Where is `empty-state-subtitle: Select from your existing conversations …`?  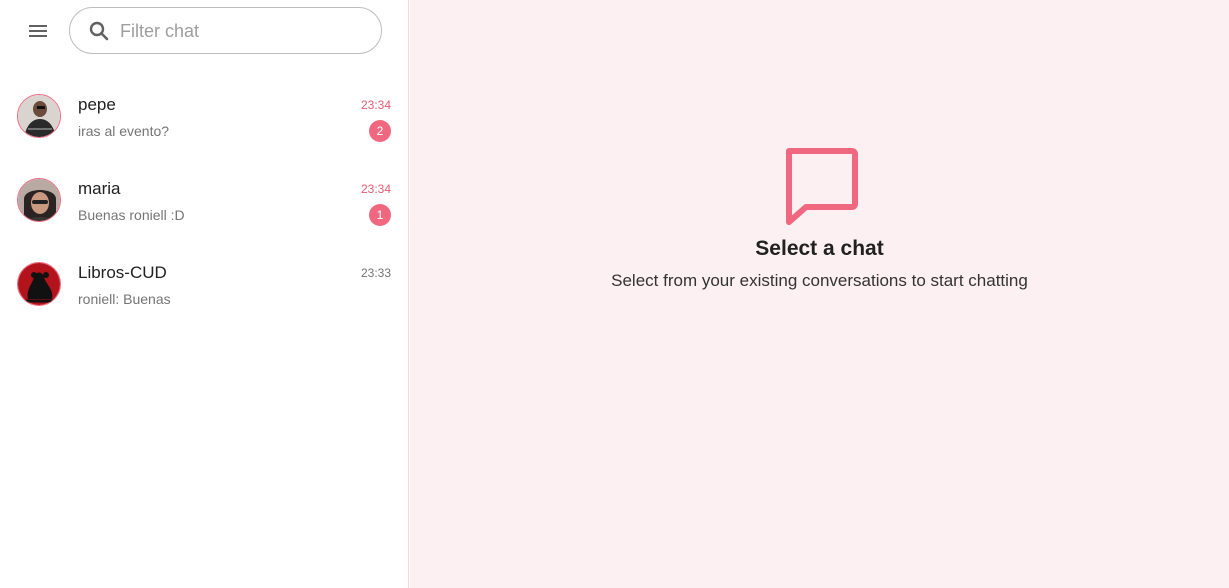
empty-state-subtitle: Select from your existing conversations … is located at coordinates (819, 280).